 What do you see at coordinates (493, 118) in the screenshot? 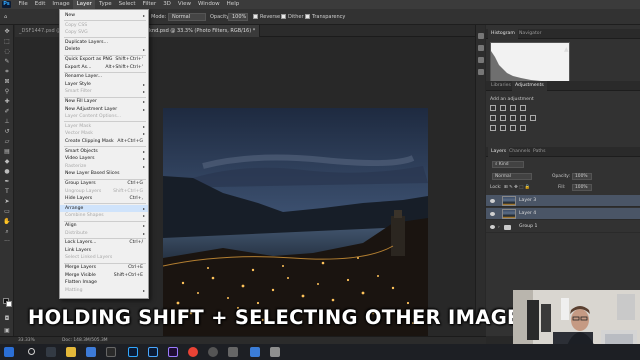
I see `vibrance-icon` at bounding box center [493, 118].